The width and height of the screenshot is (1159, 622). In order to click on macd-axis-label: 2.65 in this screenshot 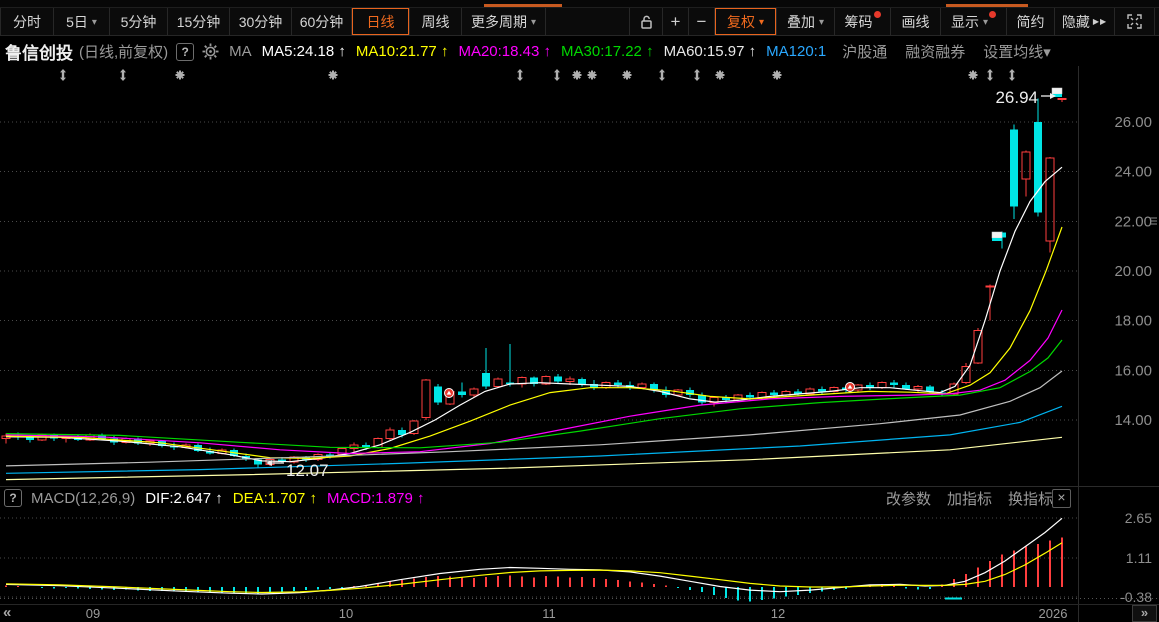, I will do `click(1138, 518)`.